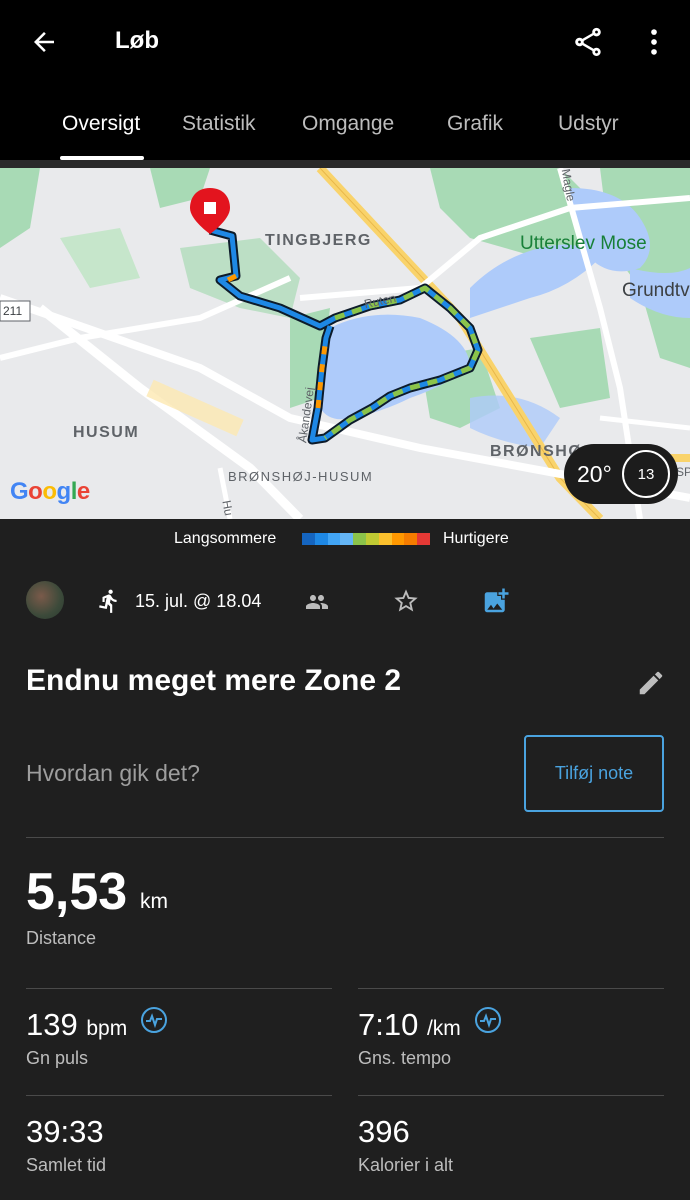 Image resolution: width=690 pixels, height=1200 pixels. Describe the element at coordinates (348, 124) in the screenshot. I see `tab-omgange: Omgange` at that location.